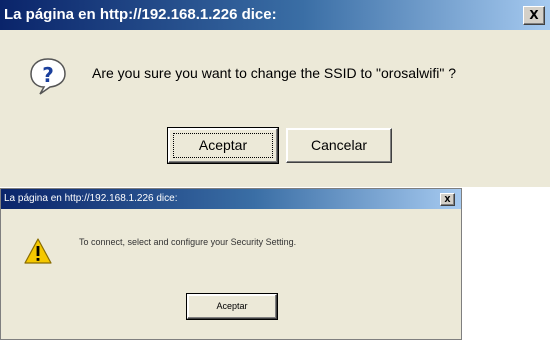  I want to click on cancel-button-label: Cancelar, so click(339, 145).